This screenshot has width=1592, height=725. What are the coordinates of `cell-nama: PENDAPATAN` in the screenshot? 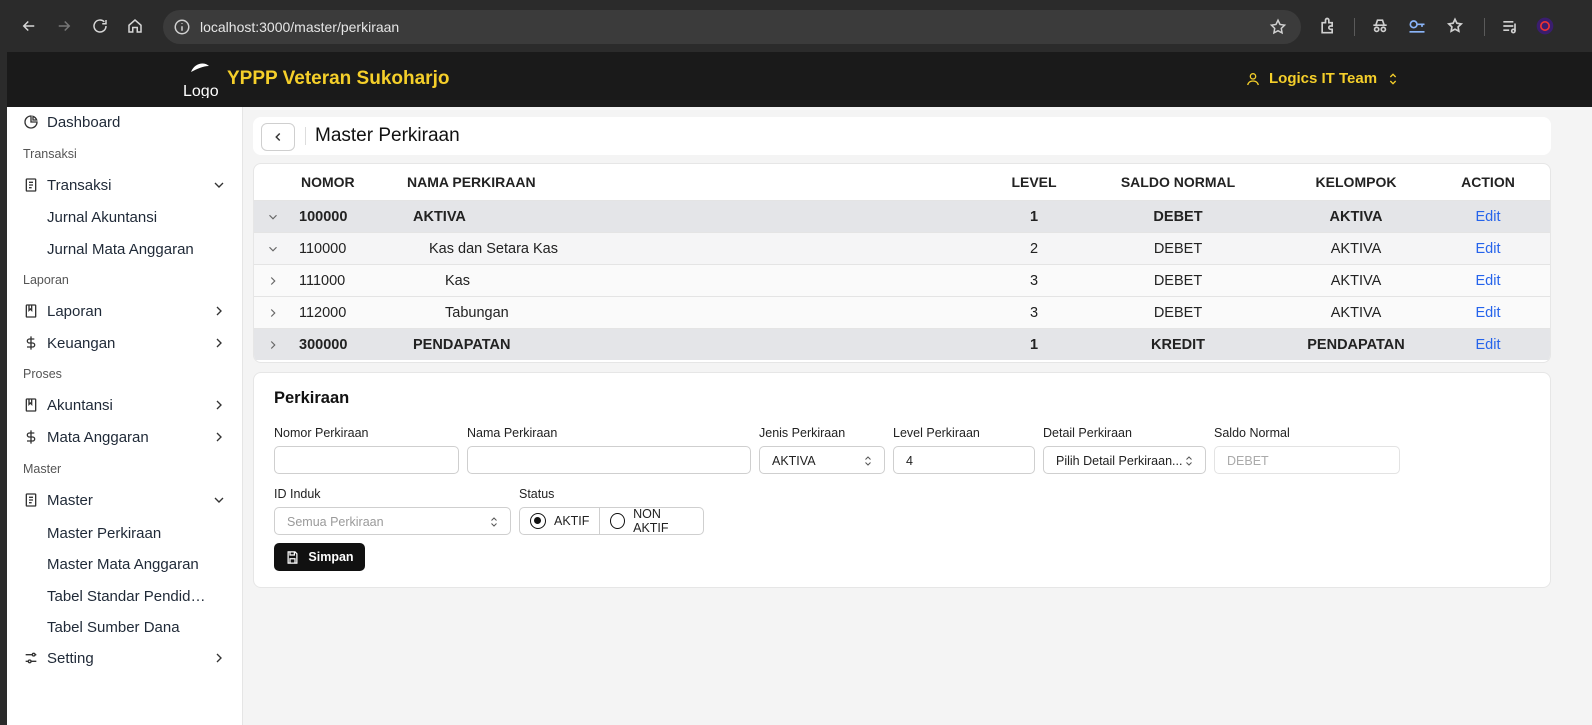 It's located at (462, 345).